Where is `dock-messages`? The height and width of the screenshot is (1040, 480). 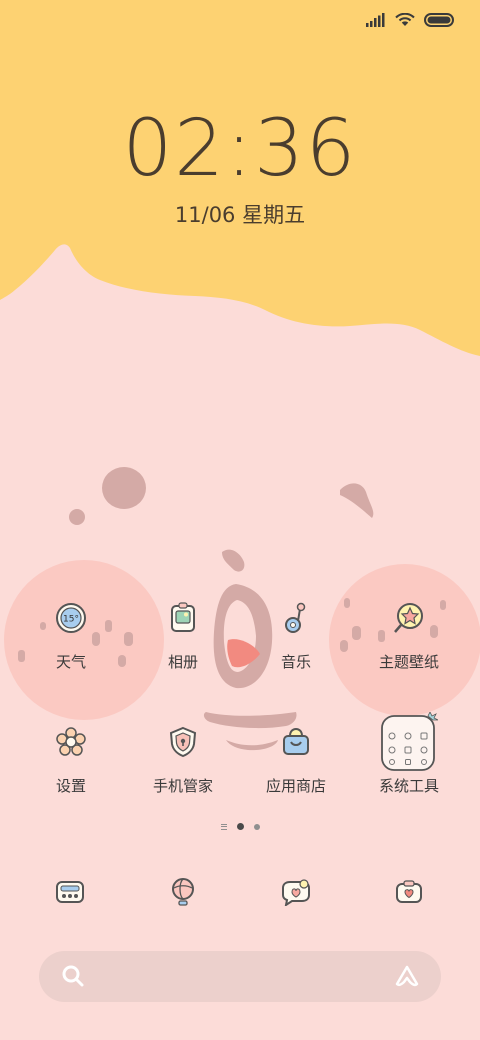
dock-messages is located at coordinates (296, 892).